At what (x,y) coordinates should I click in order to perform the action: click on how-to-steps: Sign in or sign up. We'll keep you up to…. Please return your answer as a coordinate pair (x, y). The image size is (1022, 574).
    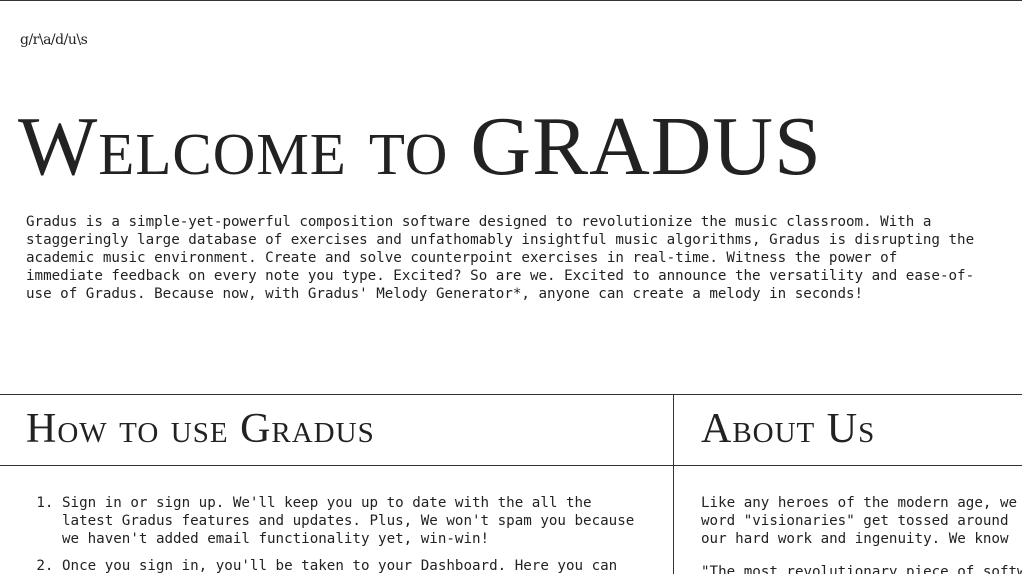
    Looking at the image, I should click on (322, 534).